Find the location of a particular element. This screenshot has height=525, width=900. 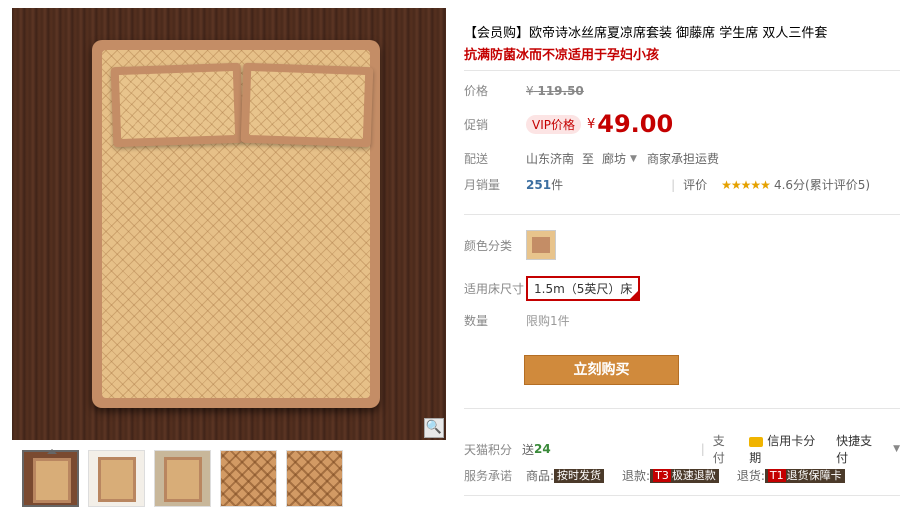

original-price: ¥ 119.50 is located at coordinates (555, 90).